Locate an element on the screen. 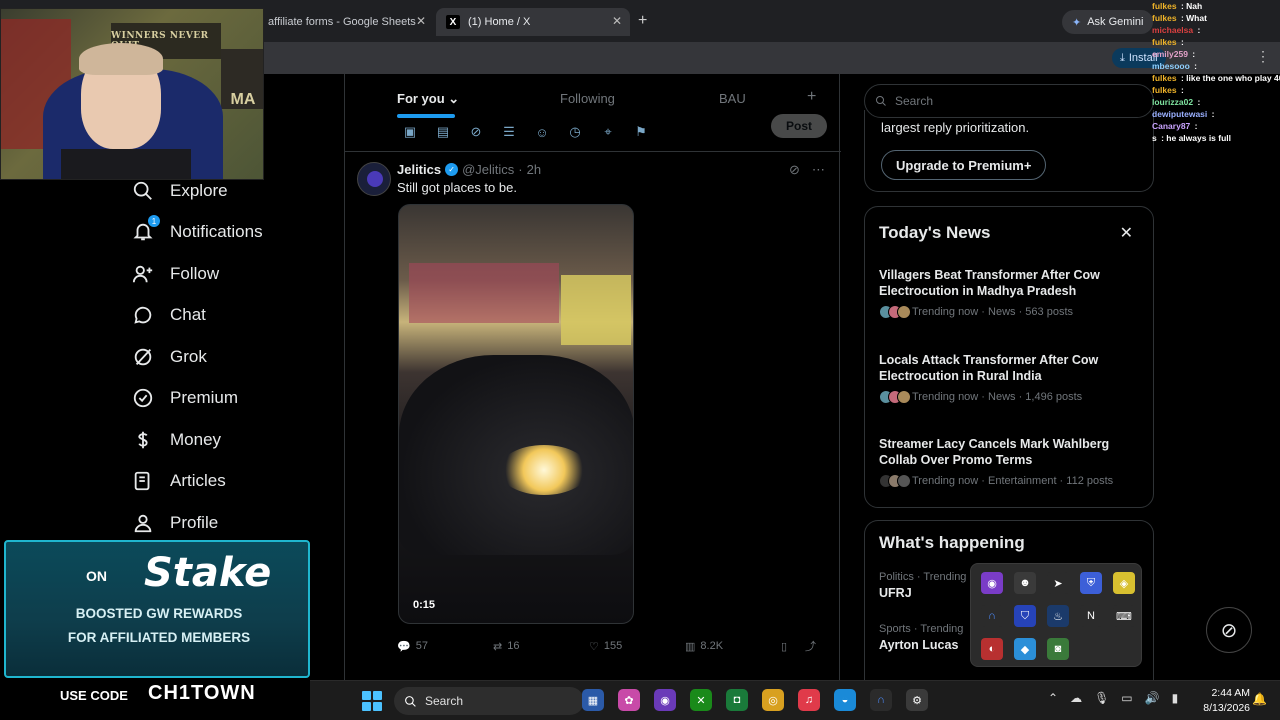  bitwarden-icon: ⛉ is located at coordinates (1025, 616).